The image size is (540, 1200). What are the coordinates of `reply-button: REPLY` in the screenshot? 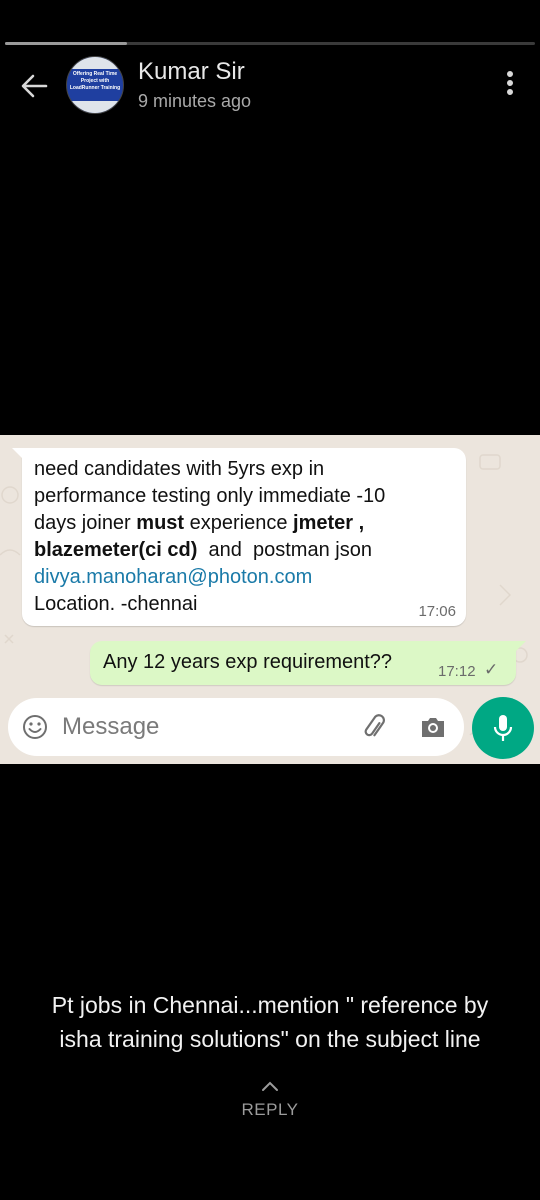 It's located at (270, 1105).